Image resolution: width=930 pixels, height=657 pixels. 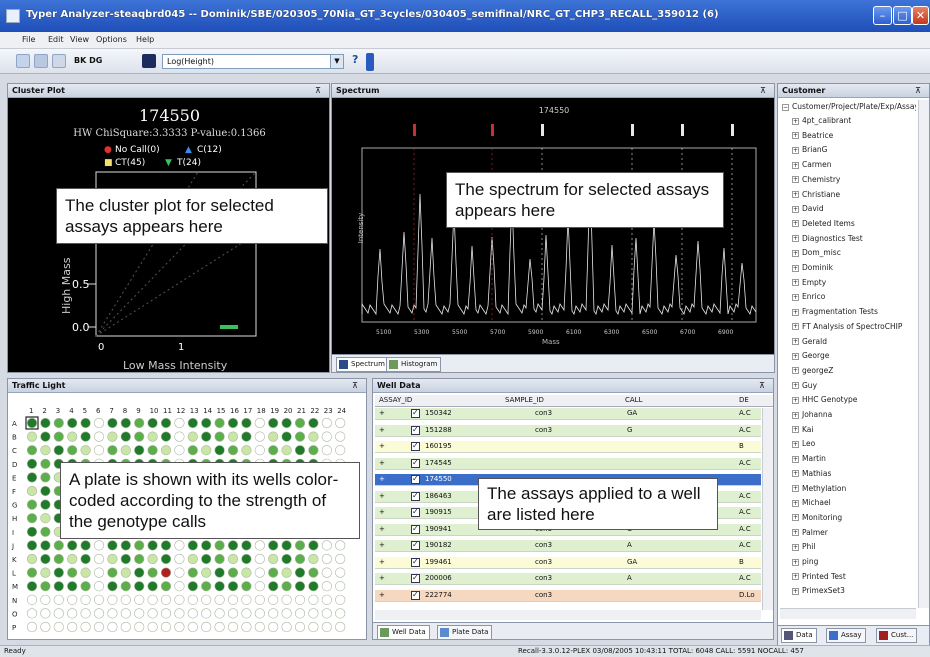 I want to click on tree-vertical-scrollbar, so click(x=923, y=354).